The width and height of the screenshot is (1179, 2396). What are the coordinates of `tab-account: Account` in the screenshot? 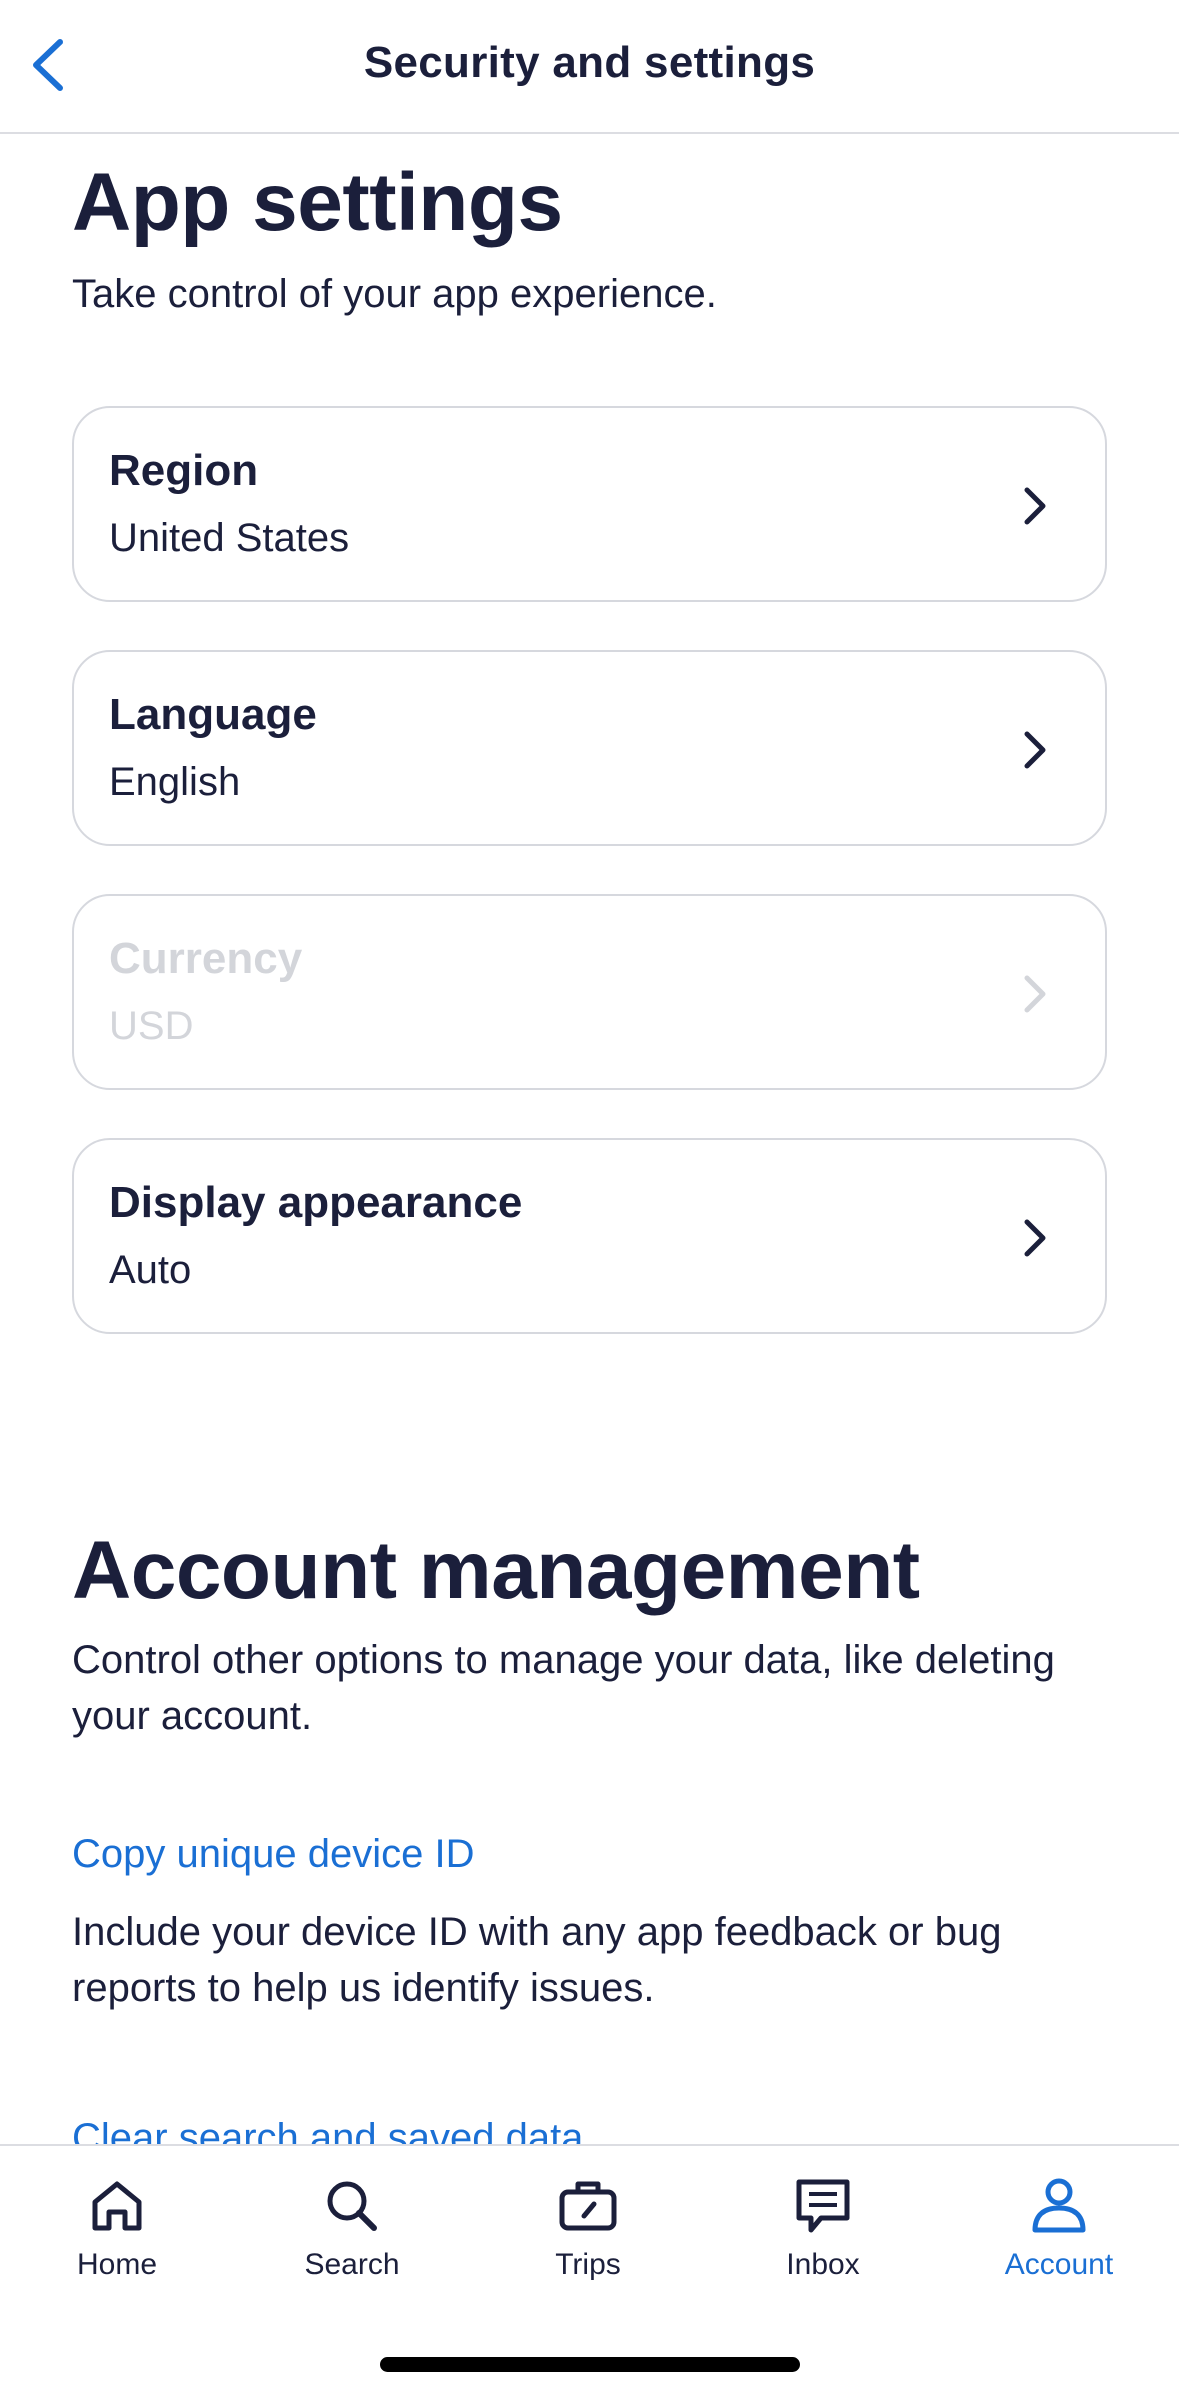 It's located at (1059, 2234).